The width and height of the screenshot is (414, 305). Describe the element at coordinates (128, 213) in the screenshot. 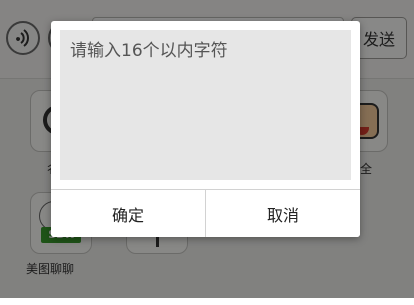

I see `confirm-button: 确定` at that location.